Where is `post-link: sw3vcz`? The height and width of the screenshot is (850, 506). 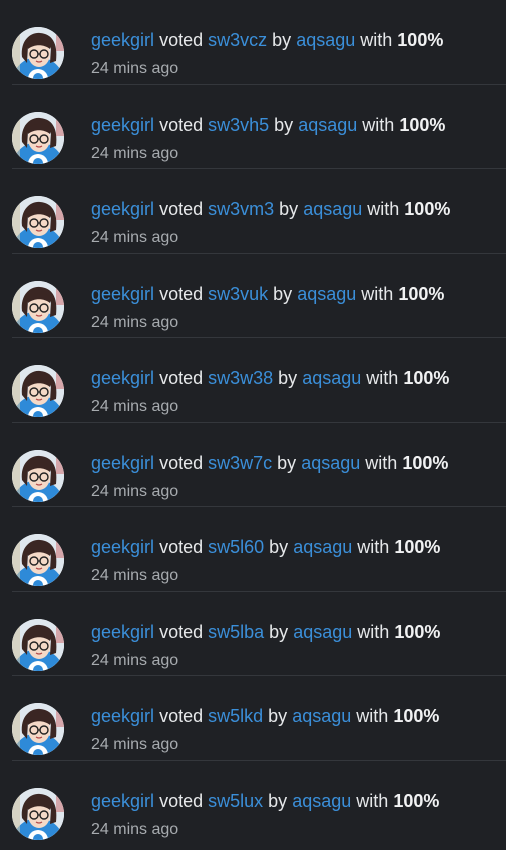 post-link: sw3vcz is located at coordinates (237, 40).